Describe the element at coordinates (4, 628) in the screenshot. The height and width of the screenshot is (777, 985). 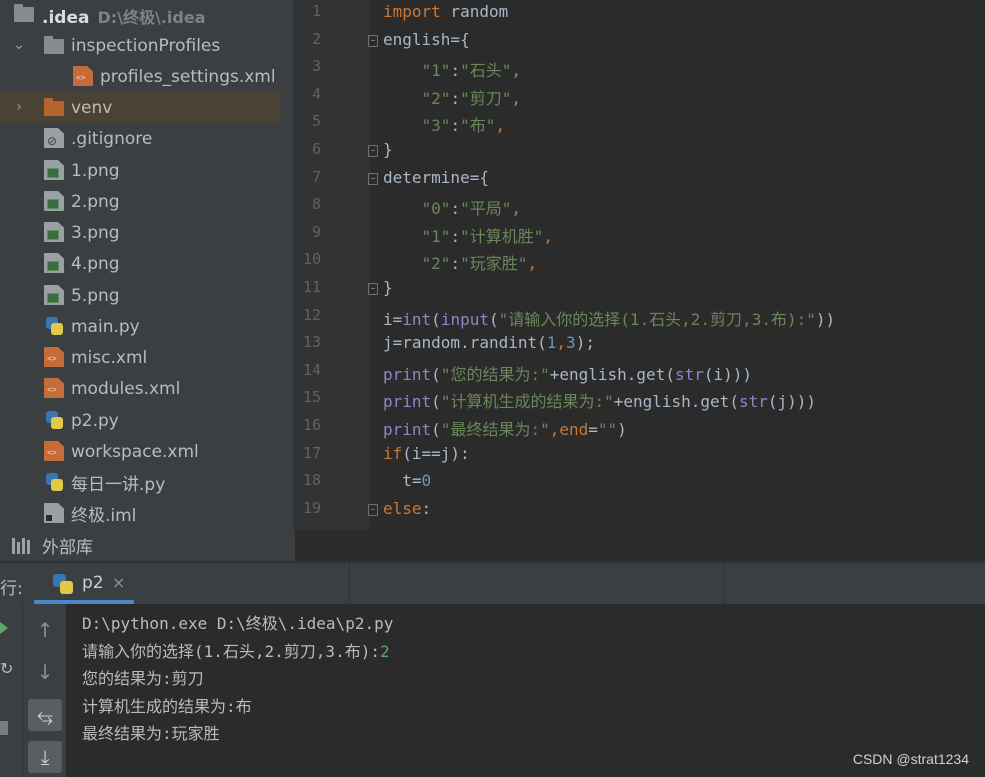
I see `run-icon` at that location.